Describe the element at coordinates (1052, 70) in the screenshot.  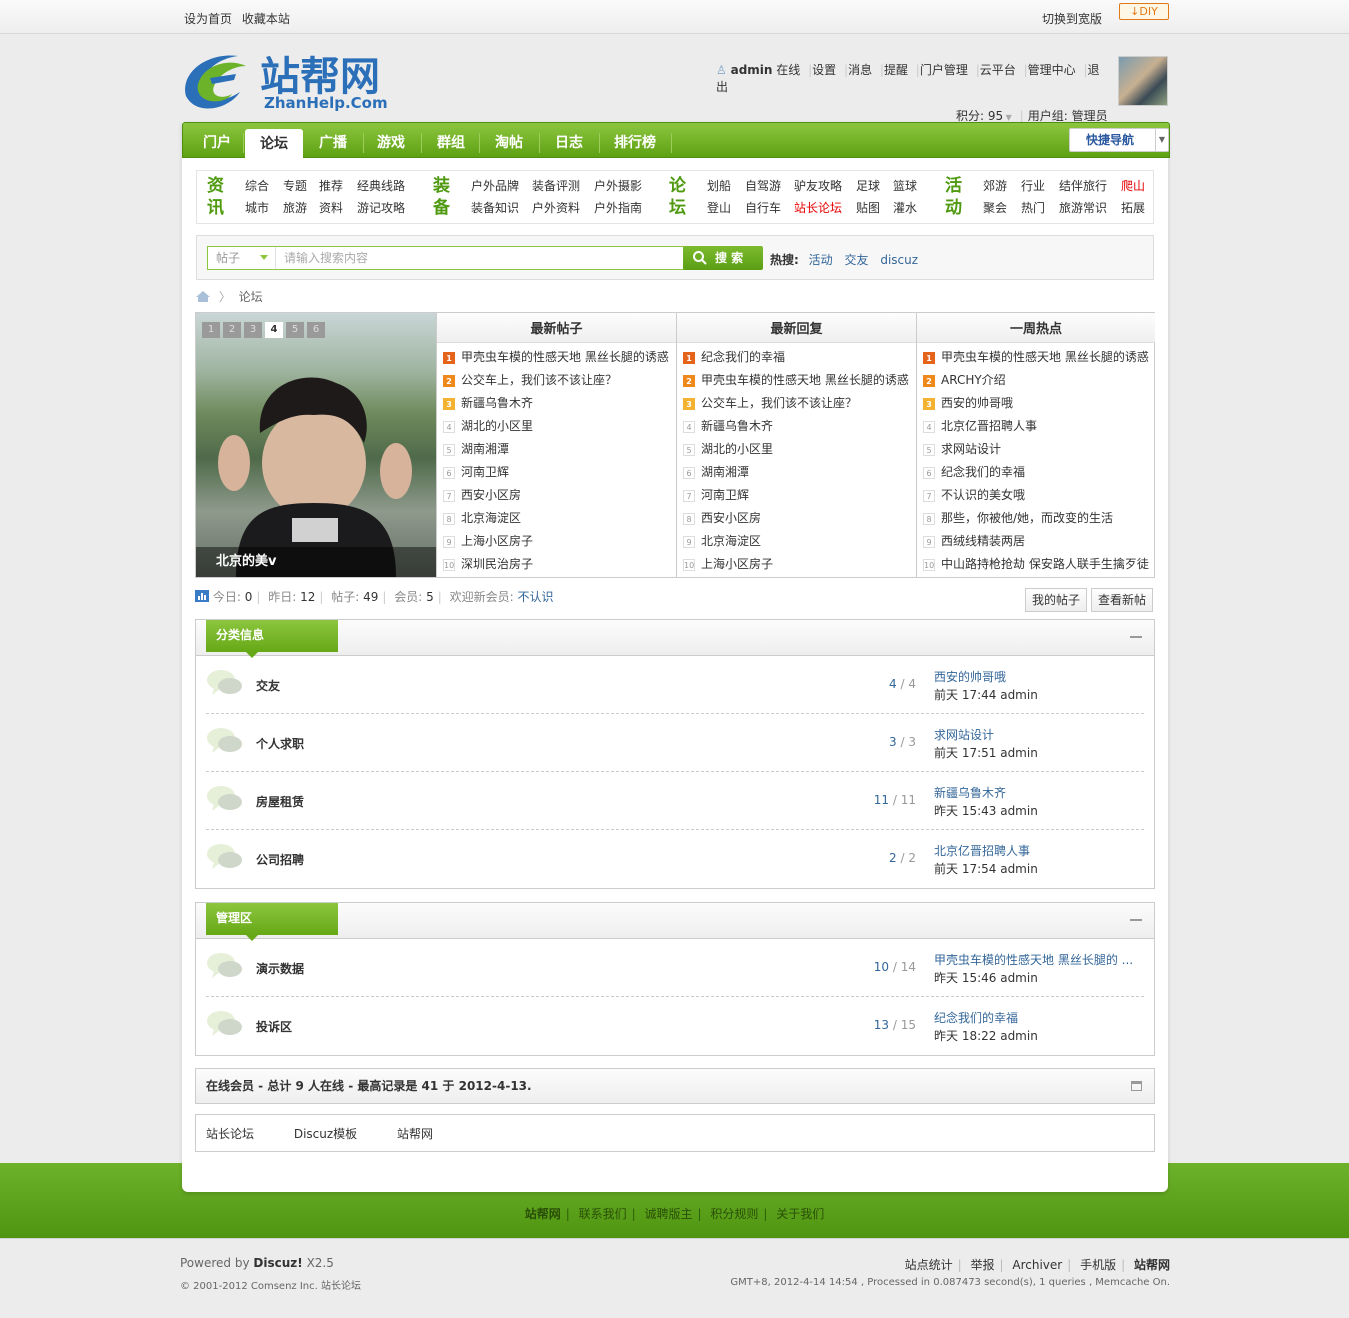
I see `admin-center-link: 管理中心` at that location.